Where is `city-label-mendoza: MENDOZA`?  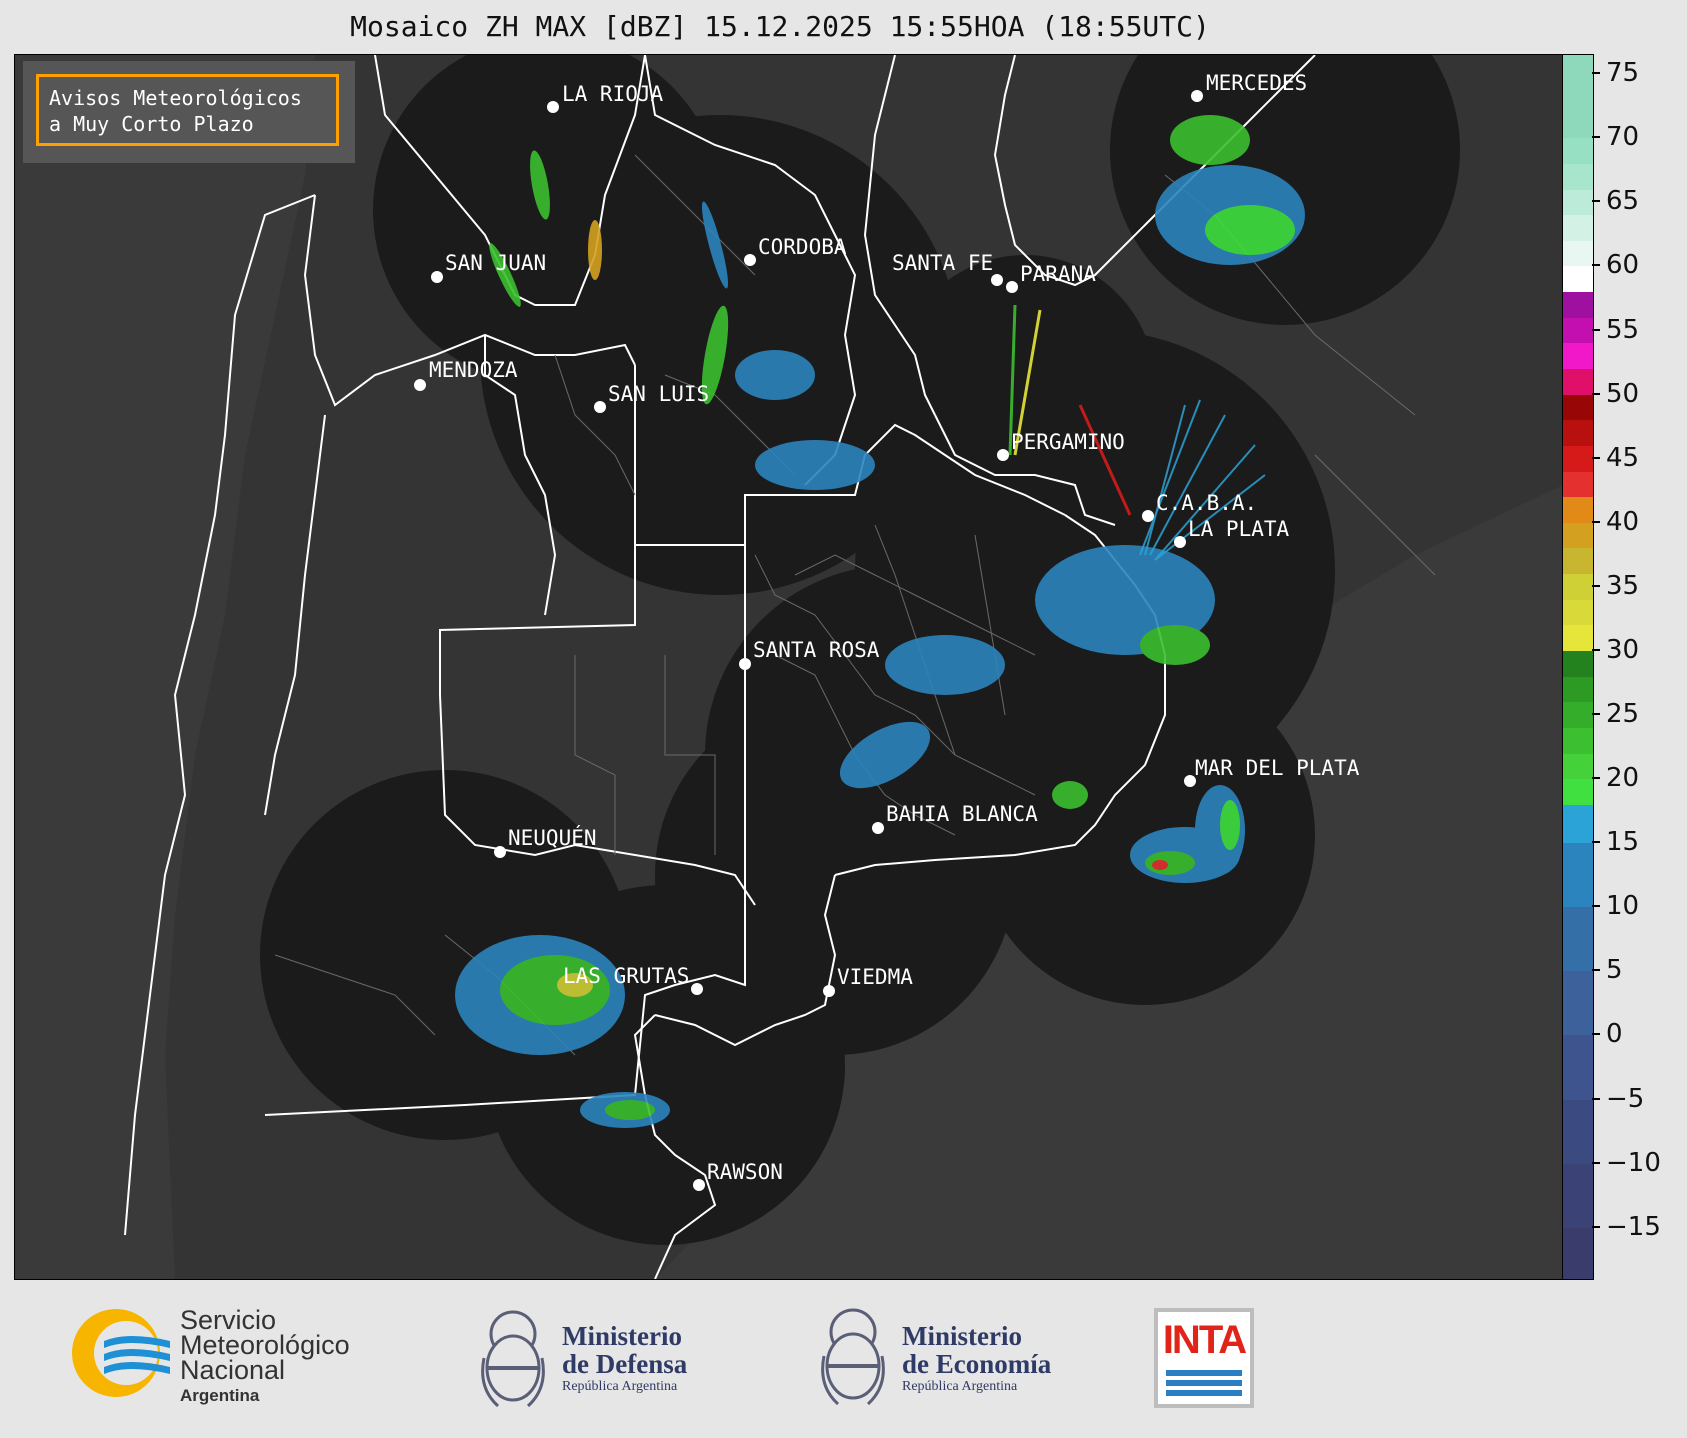 city-label-mendoza: MENDOZA is located at coordinates (473, 370).